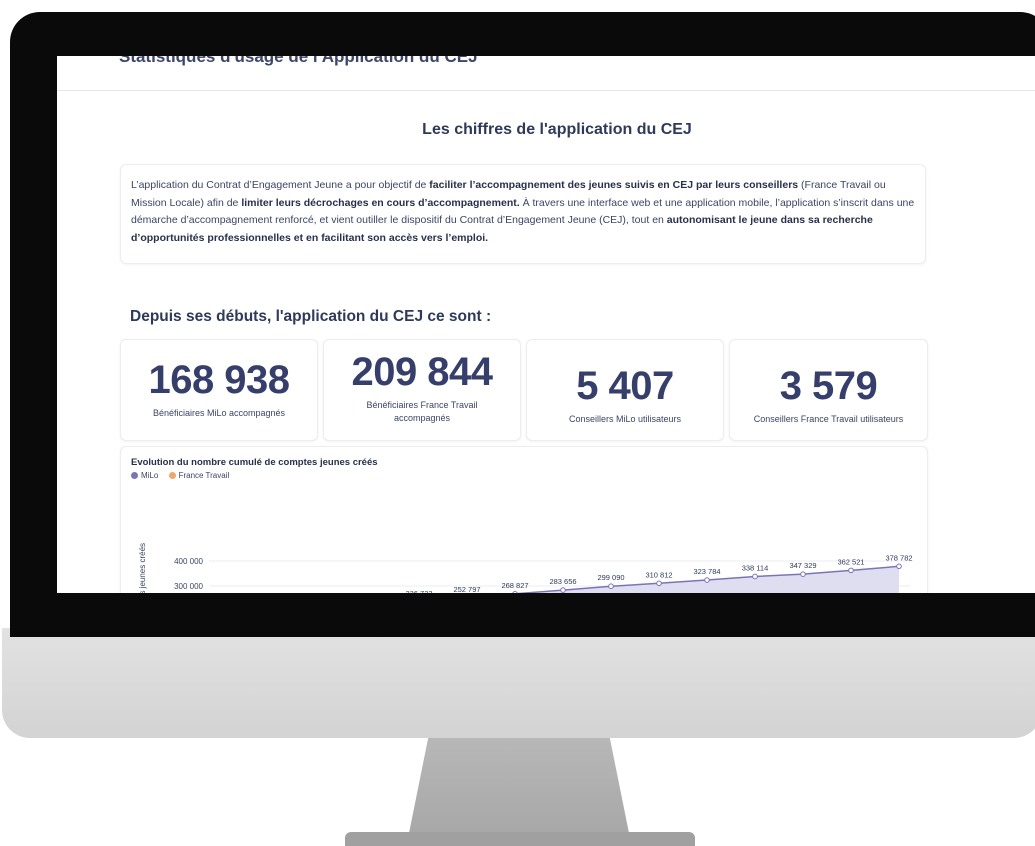 Image resolution: width=1035 pixels, height=846 pixels. What do you see at coordinates (625, 419) in the screenshot?
I see `kpi-label: Conseillers MiLo utilisateurs` at bounding box center [625, 419].